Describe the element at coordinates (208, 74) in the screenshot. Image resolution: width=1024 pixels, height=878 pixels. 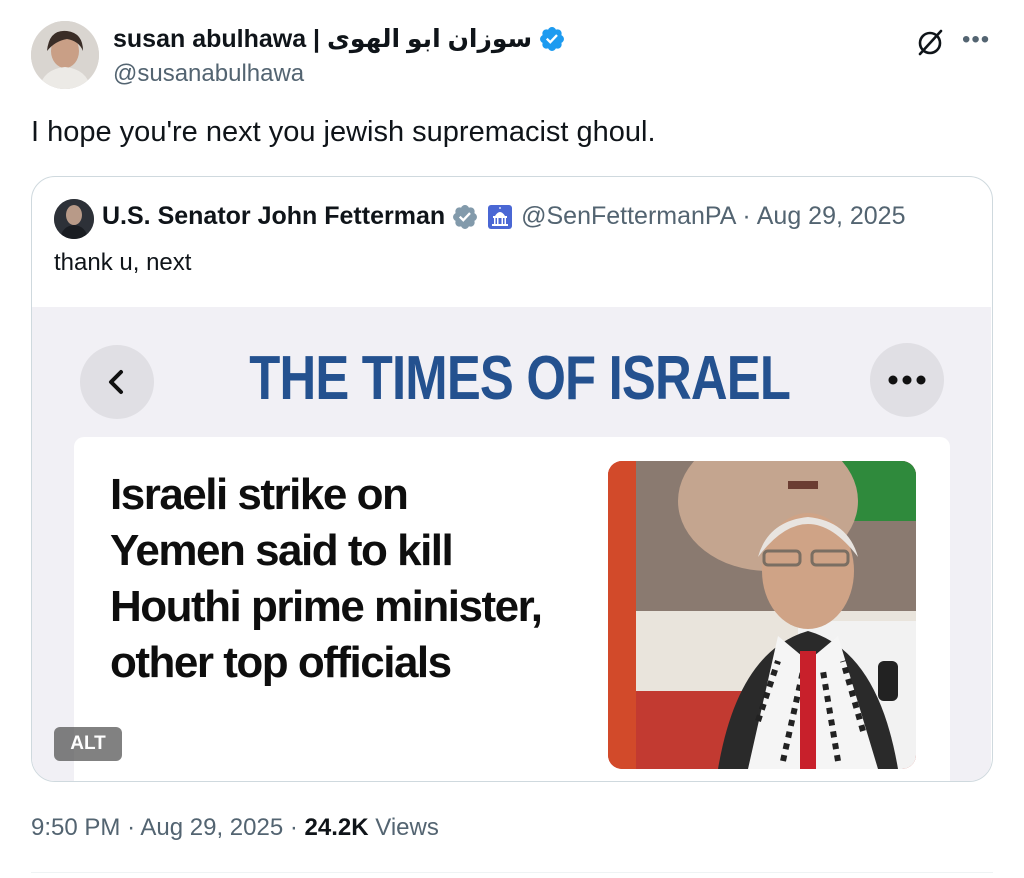
I see `author-handle: @susanabulhawa` at that location.